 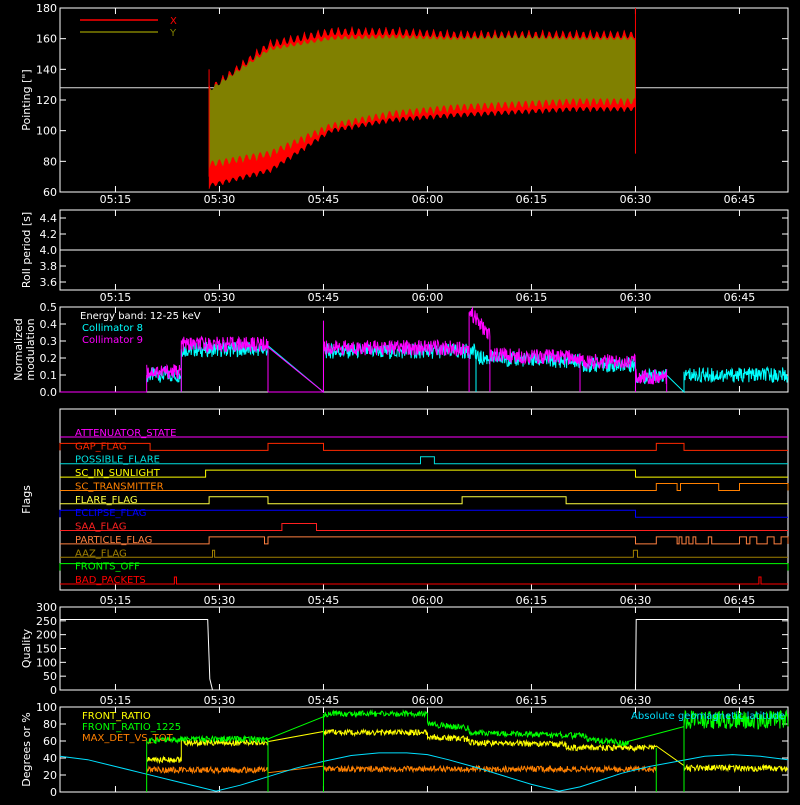 I want to click on y-tick-label: 180, so click(x=46, y=8).